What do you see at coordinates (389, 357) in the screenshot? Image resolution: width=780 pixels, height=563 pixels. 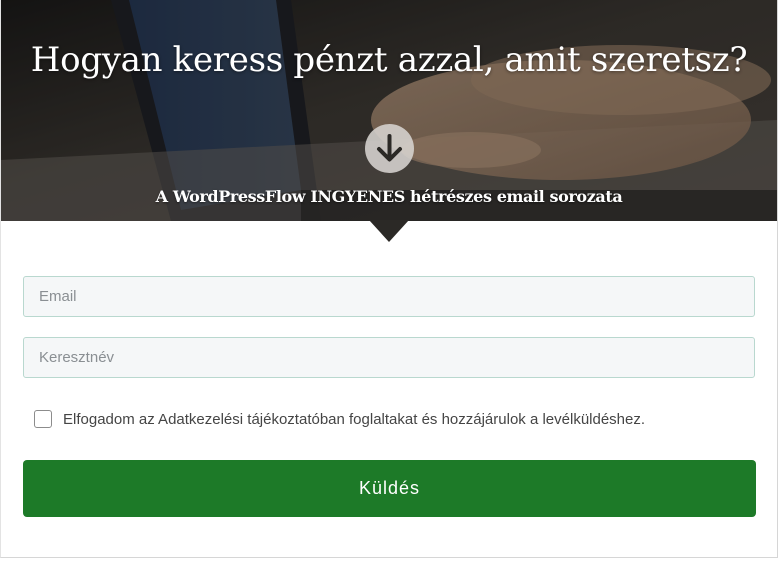 I see `first-name-field` at bounding box center [389, 357].